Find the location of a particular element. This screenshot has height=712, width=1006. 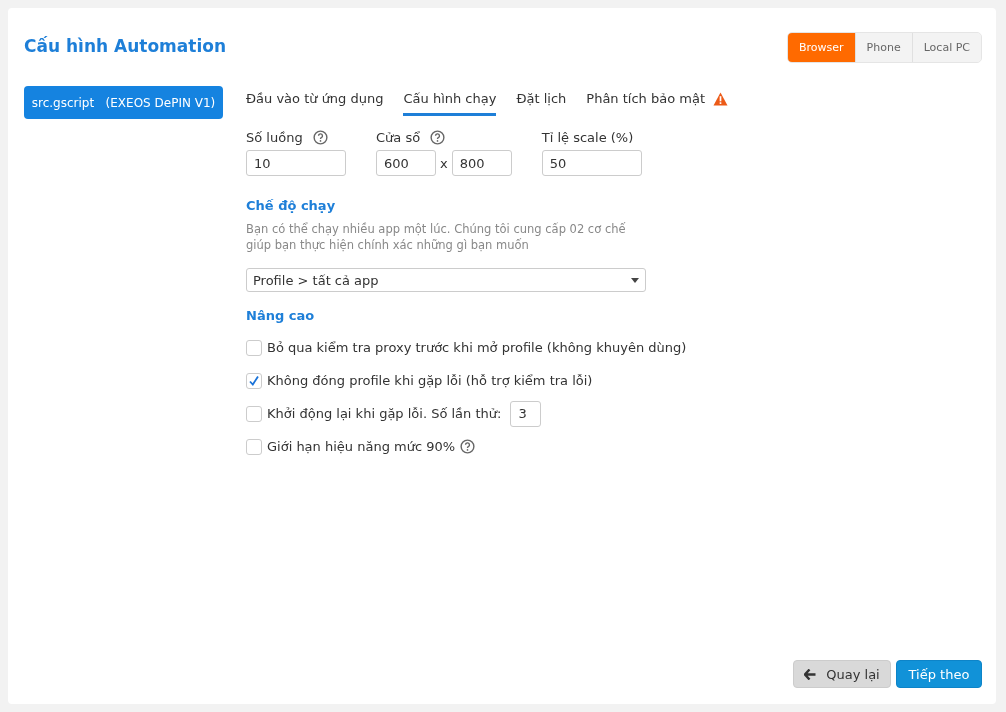

checkbox-label: Không đóng profile khi gặp lỗi (hỗ trợ kiểm tra lỗi) is located at coordinates (430, 380).